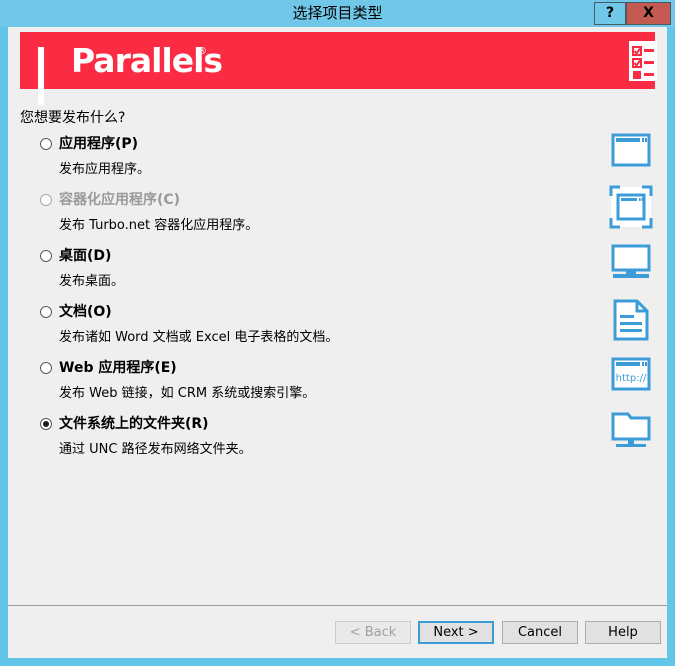  I want to click on registered-trademark-icon: ®, so click(202, 51).